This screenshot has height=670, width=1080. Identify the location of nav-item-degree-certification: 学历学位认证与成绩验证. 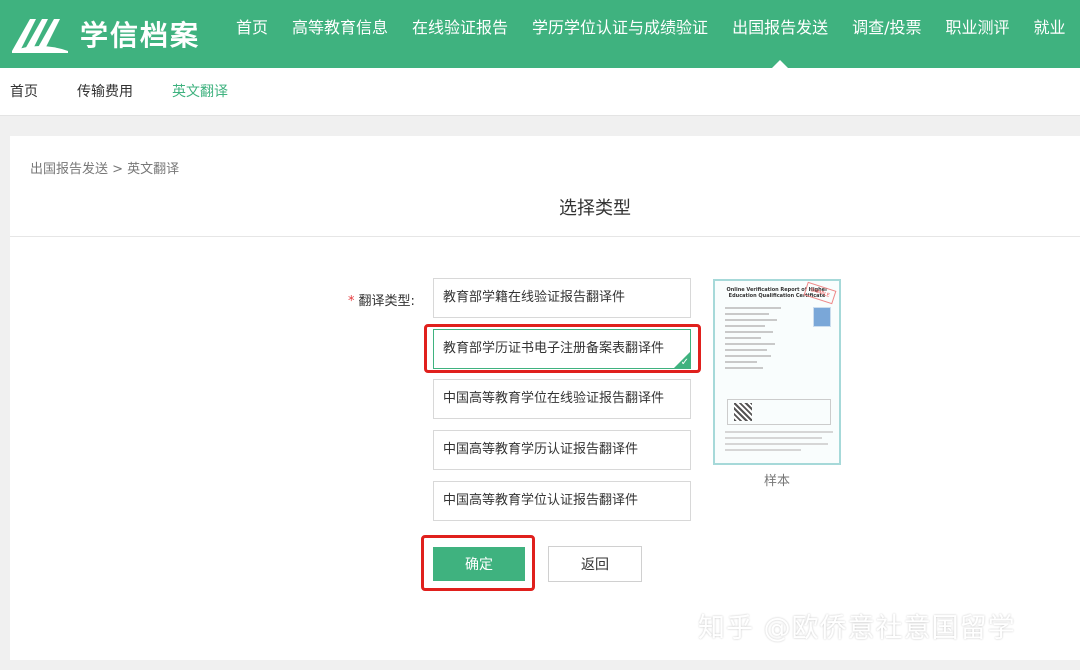
(620, 34).